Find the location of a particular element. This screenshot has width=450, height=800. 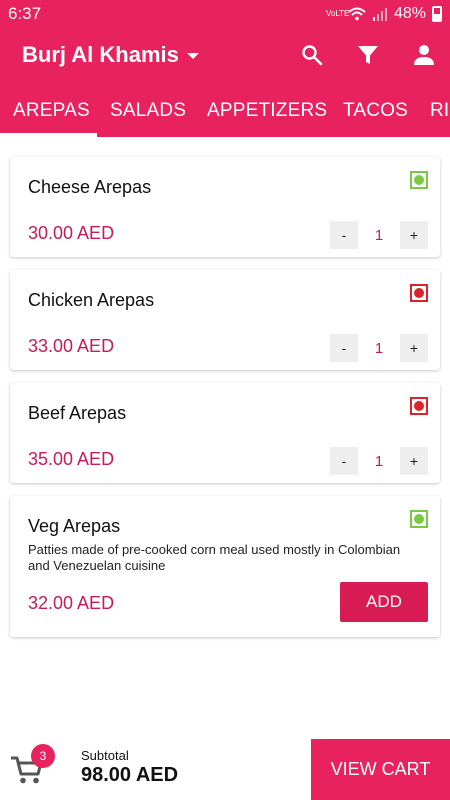

item-price: 30.00 AED is located at coordinates (71, 233).